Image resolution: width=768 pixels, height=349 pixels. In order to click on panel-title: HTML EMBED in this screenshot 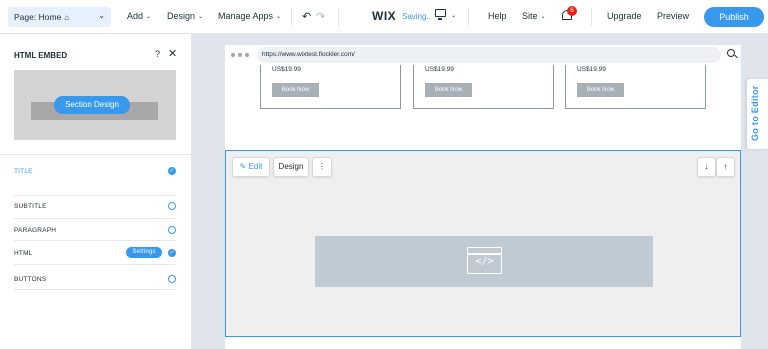, I will do `click(41, 55)`.